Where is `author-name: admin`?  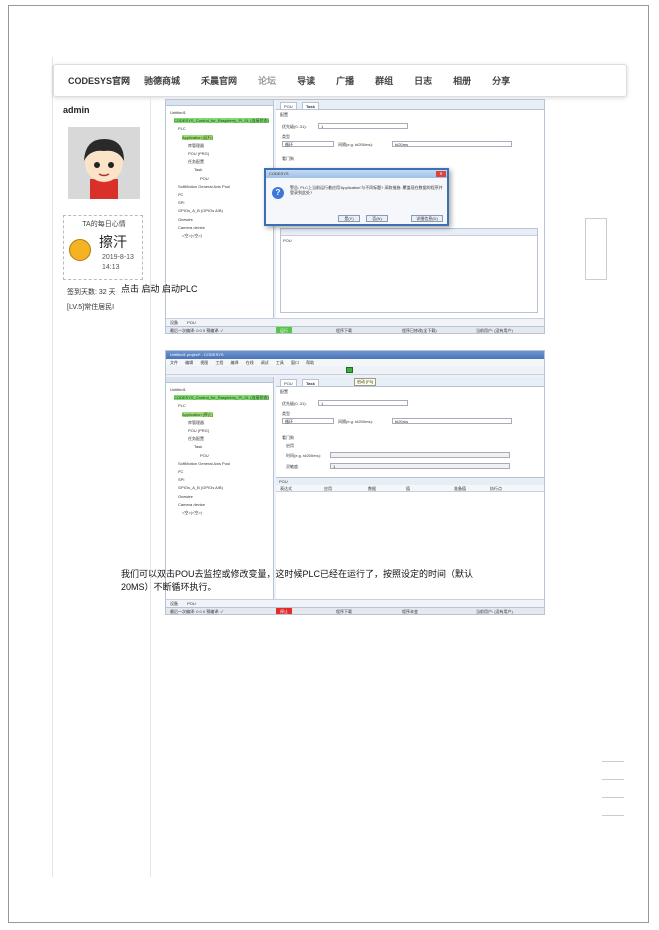 author-name: admin is located at coordinates (76, 110).